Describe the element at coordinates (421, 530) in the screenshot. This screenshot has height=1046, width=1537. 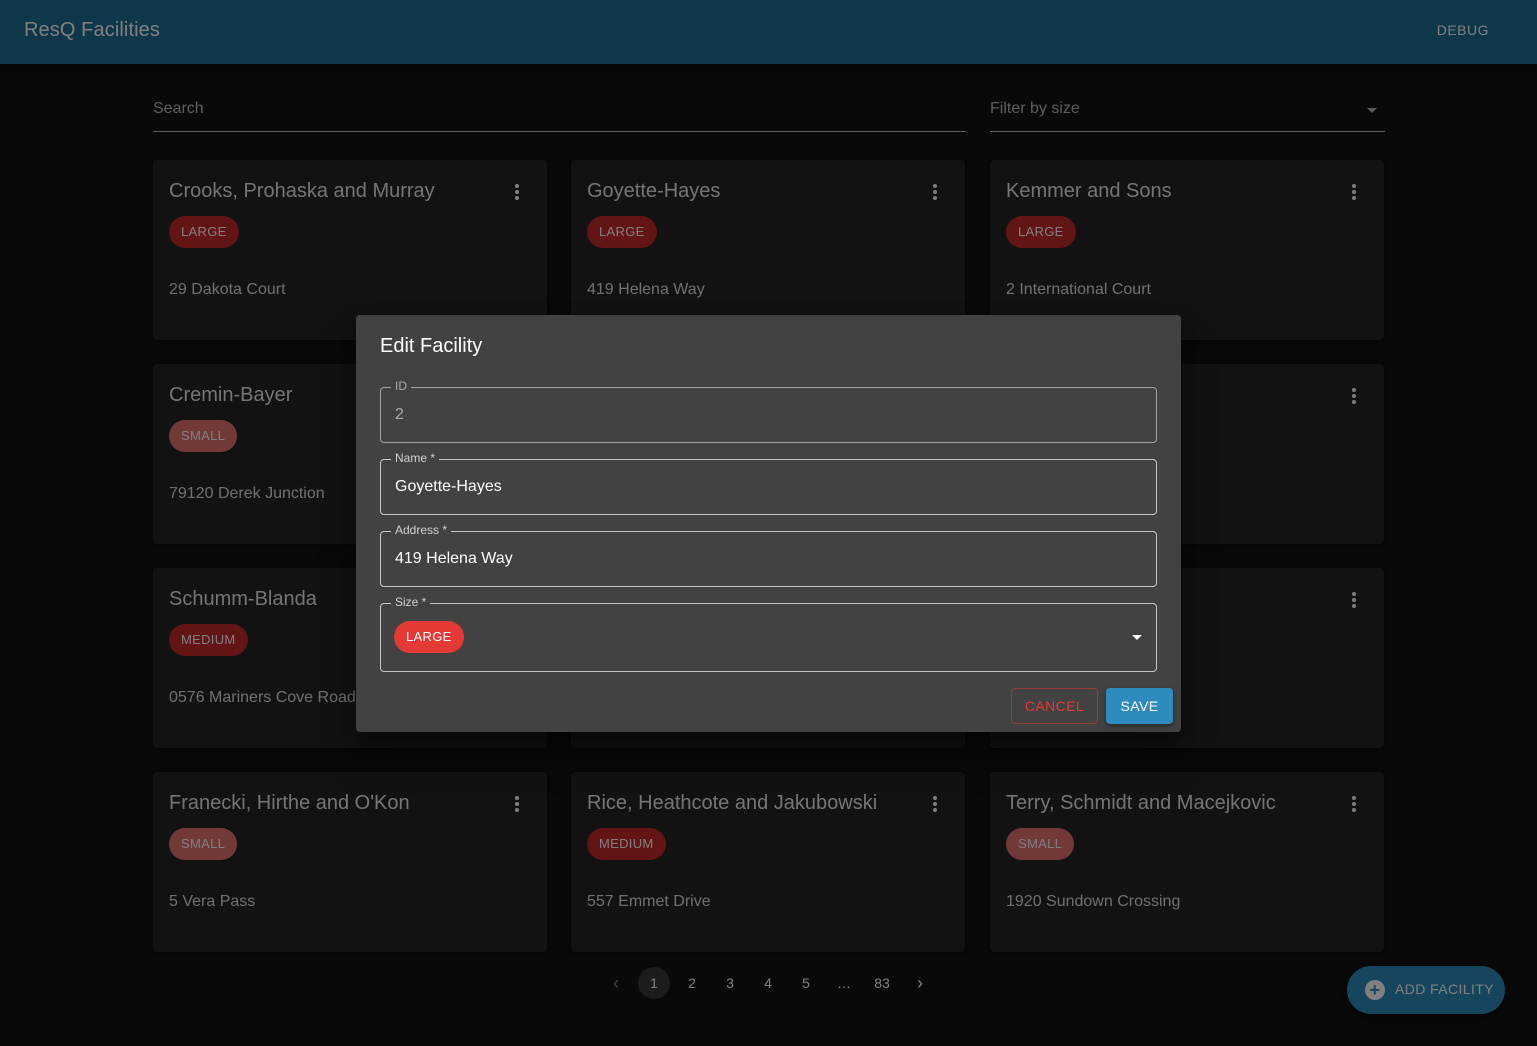
I see `address-field-label: Address *` at that location.